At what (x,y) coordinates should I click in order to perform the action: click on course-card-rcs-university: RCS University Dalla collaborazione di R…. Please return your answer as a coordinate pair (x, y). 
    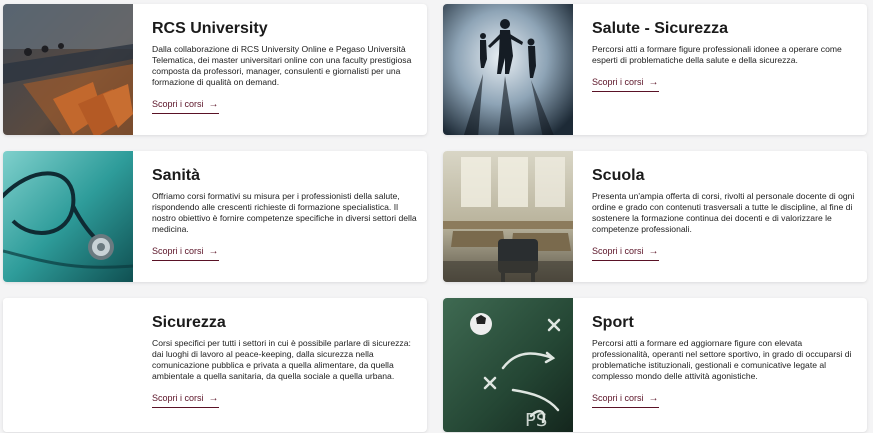
    Looking at the image, I should click on (215, 69).